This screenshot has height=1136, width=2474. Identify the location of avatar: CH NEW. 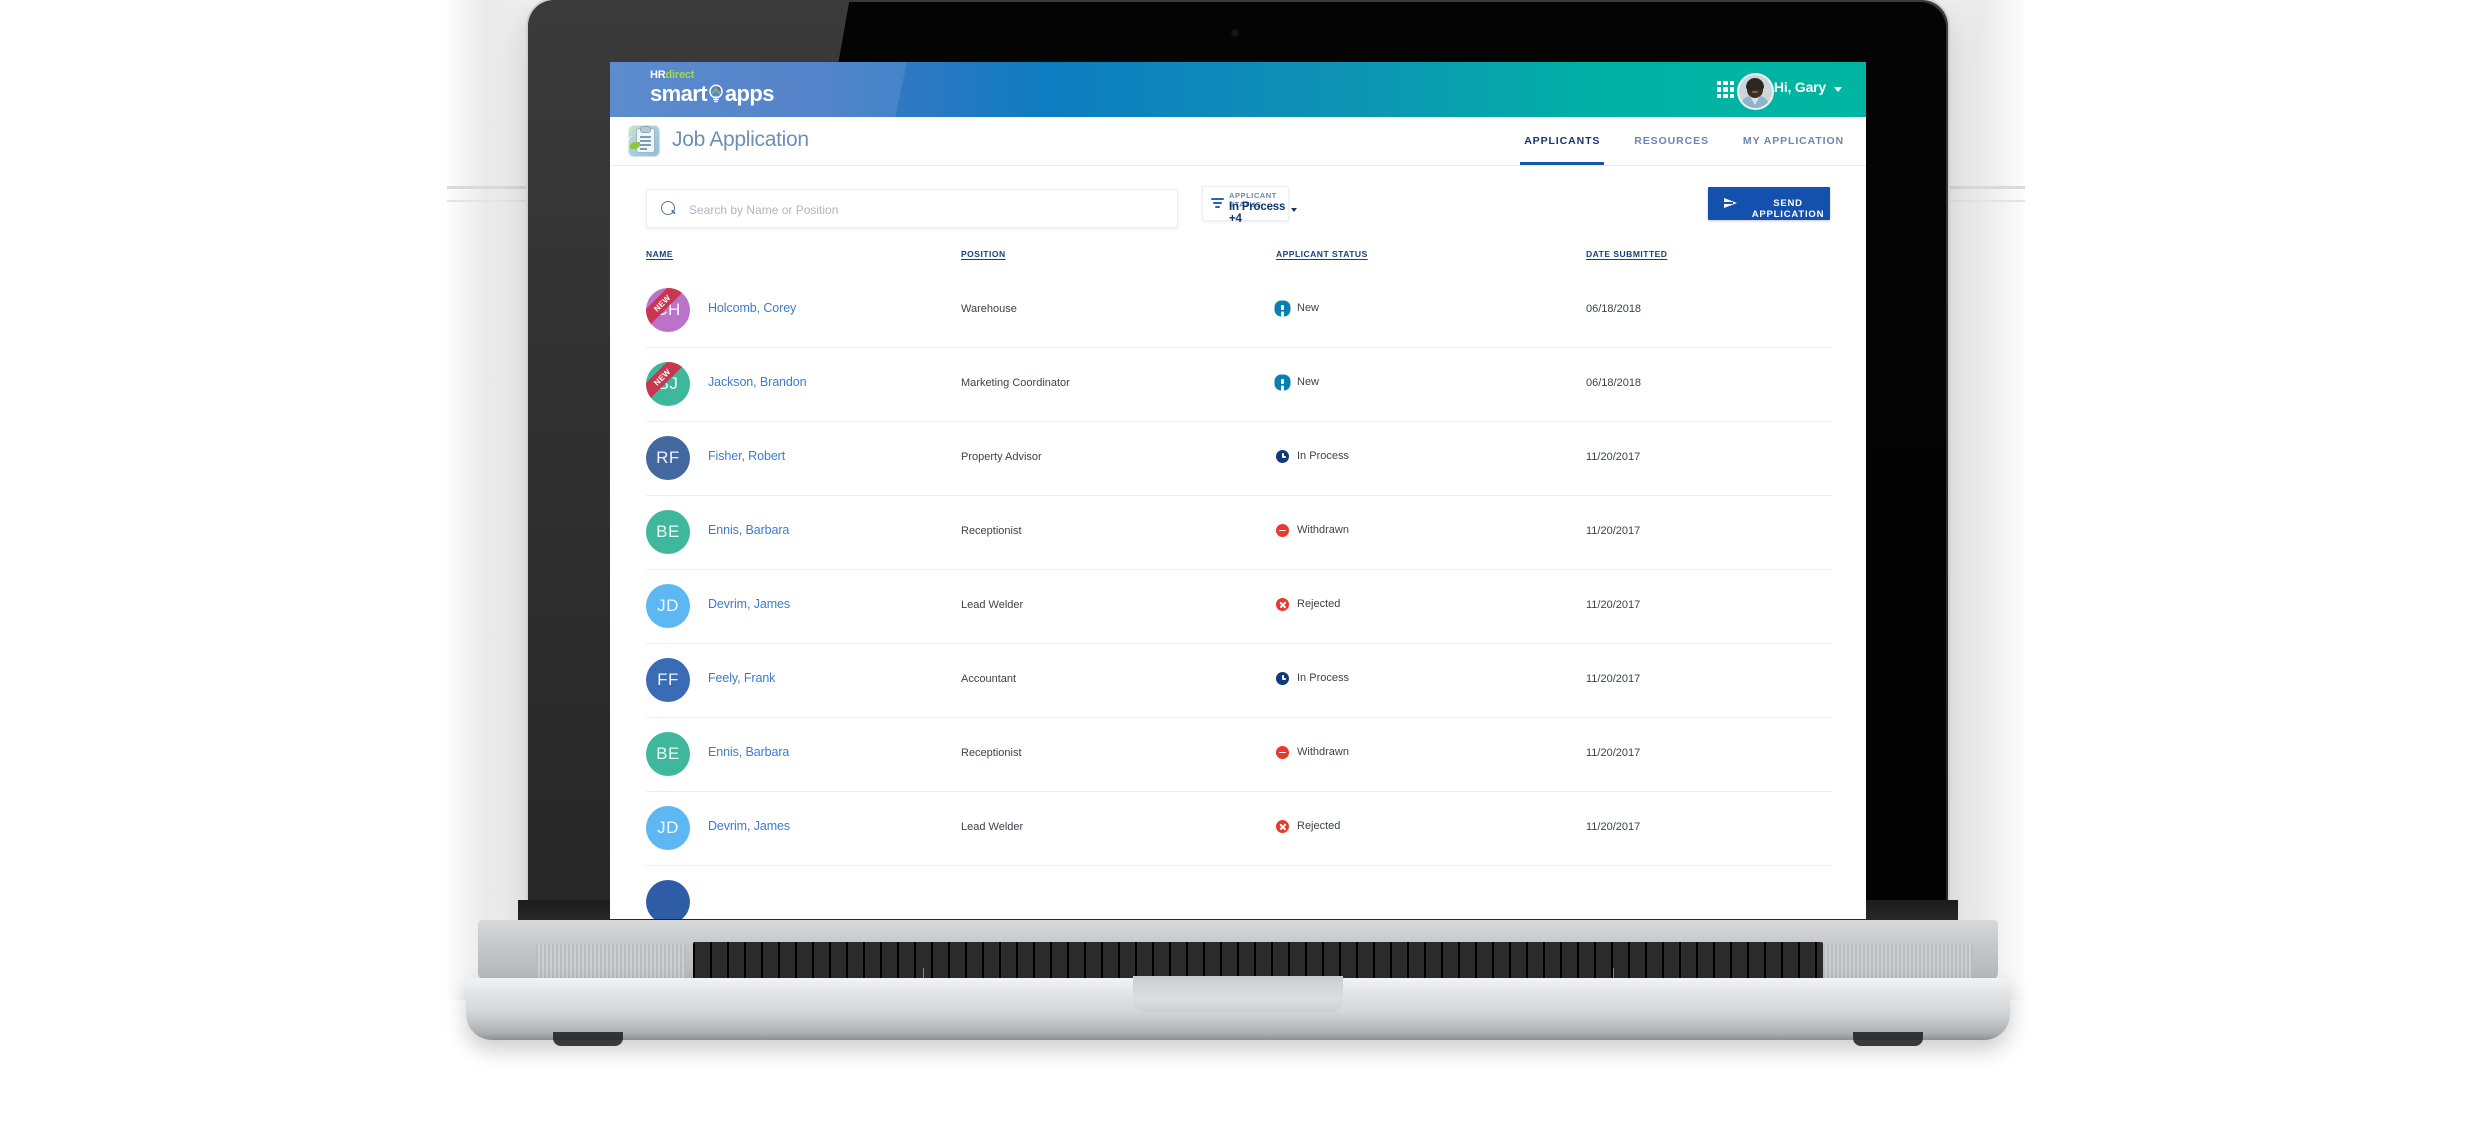
(668, 310).